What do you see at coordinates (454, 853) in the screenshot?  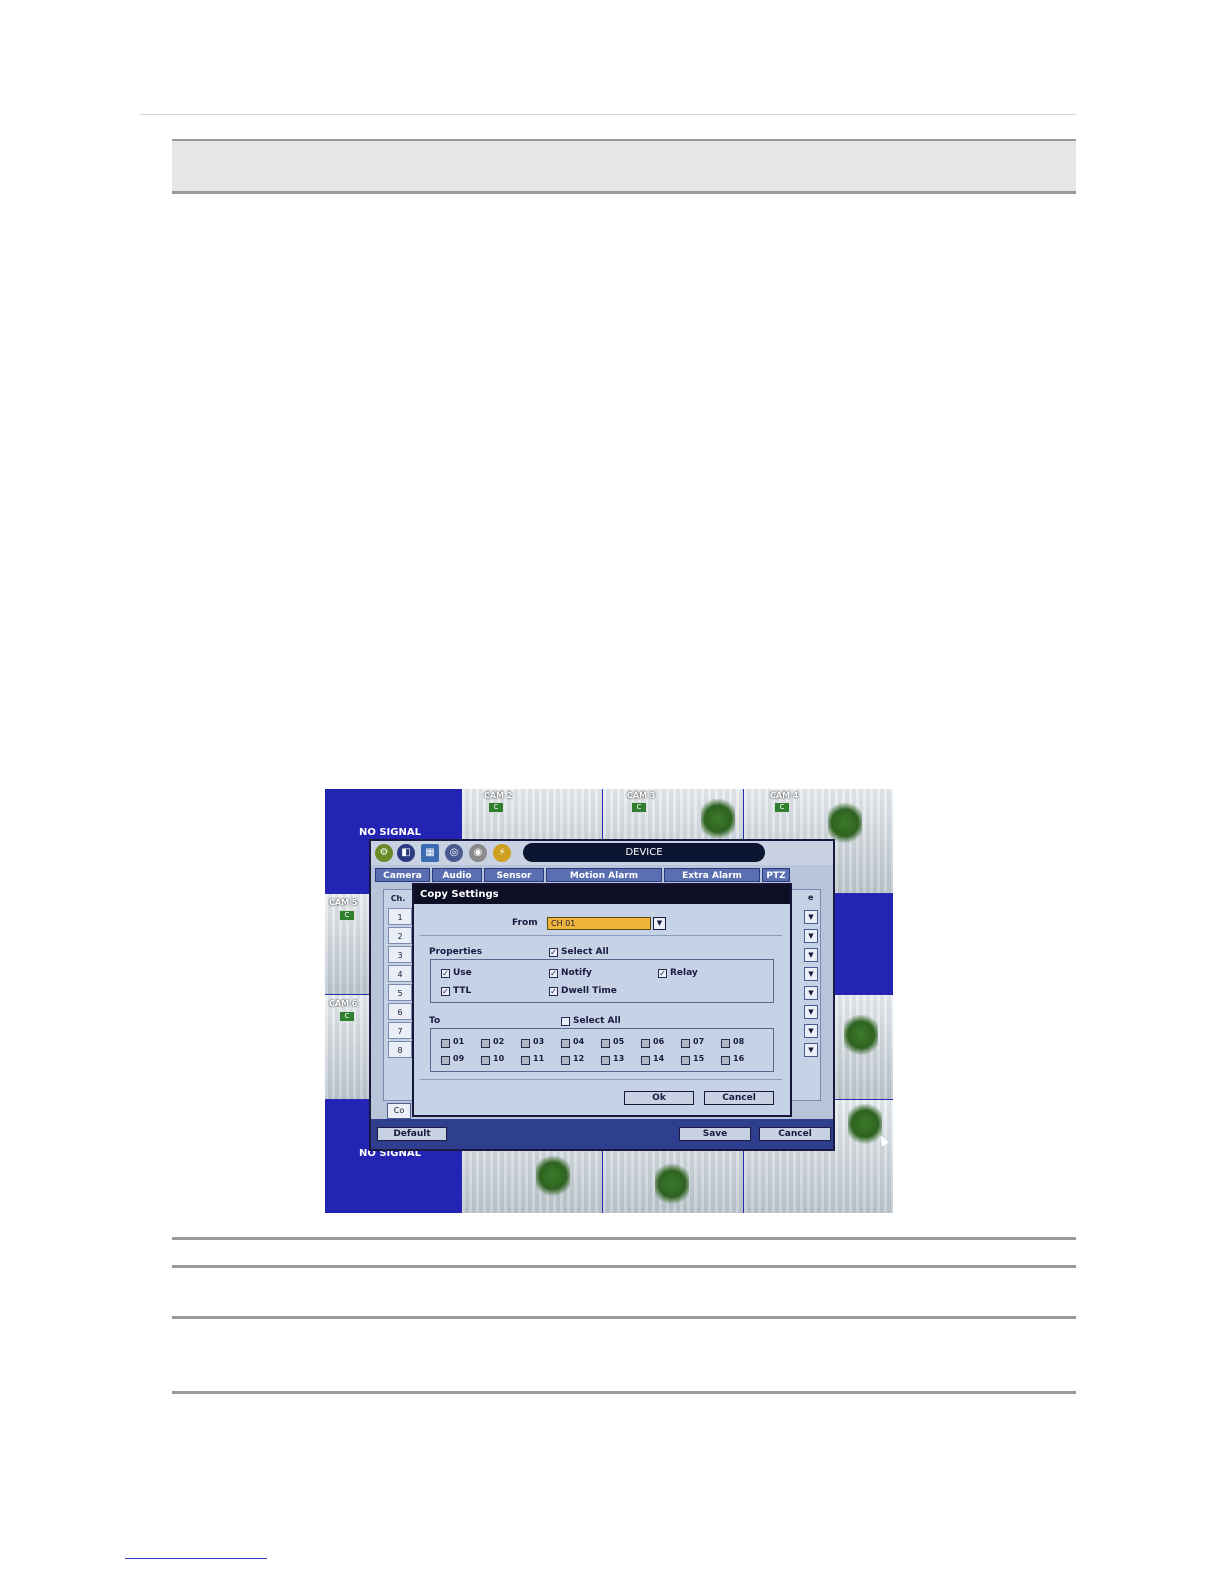 I see `network-icon: ◎` at bounding box center [454, 853].